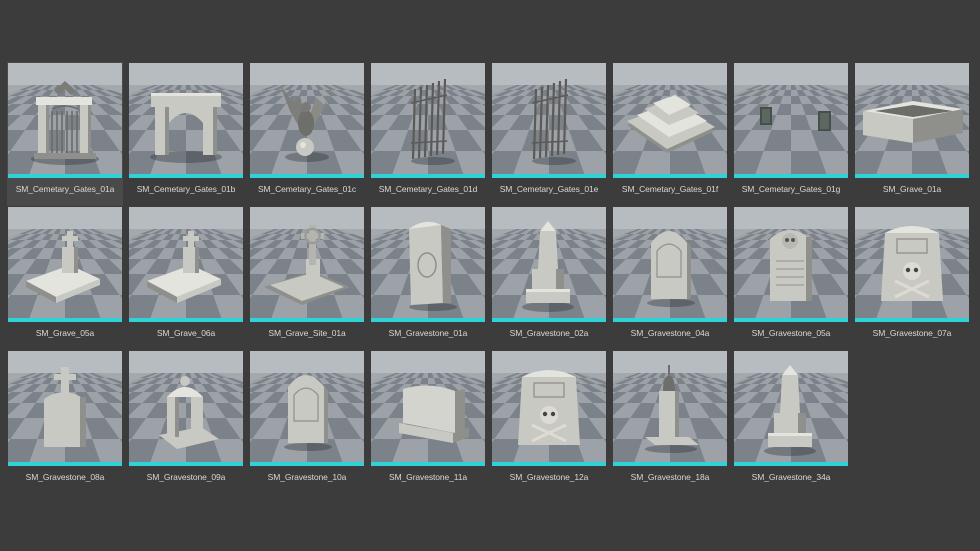  I want to click on asset-name: SM_Gravestone_02a, so click(549, 333).